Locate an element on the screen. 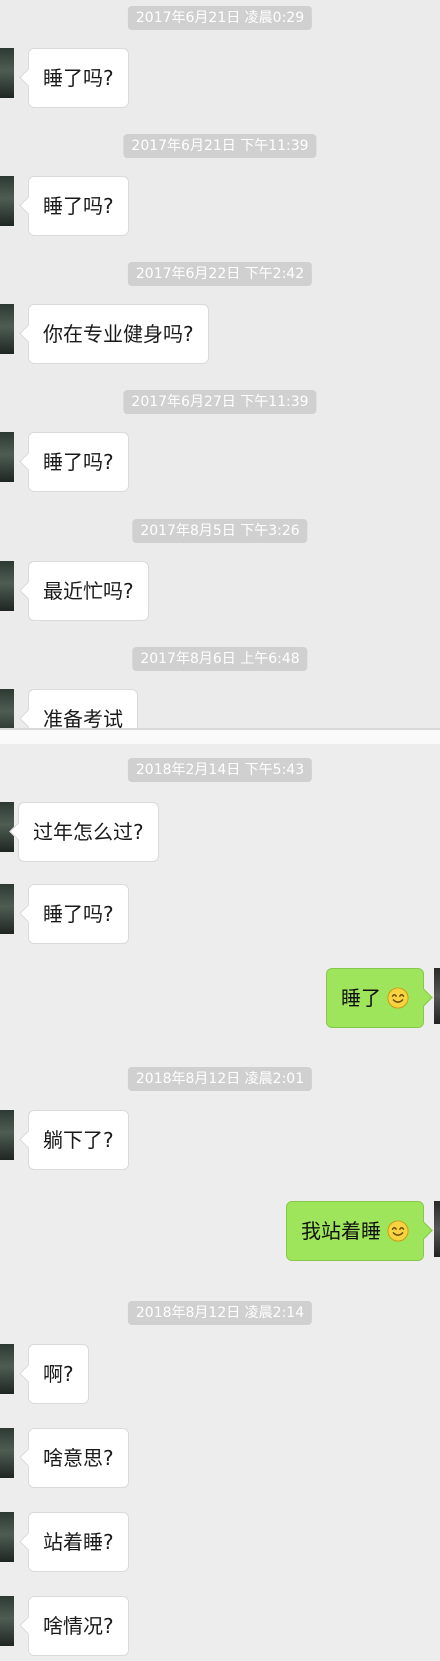  reply-bubble: 我站着睡 is located at coordinates (355, 1231).